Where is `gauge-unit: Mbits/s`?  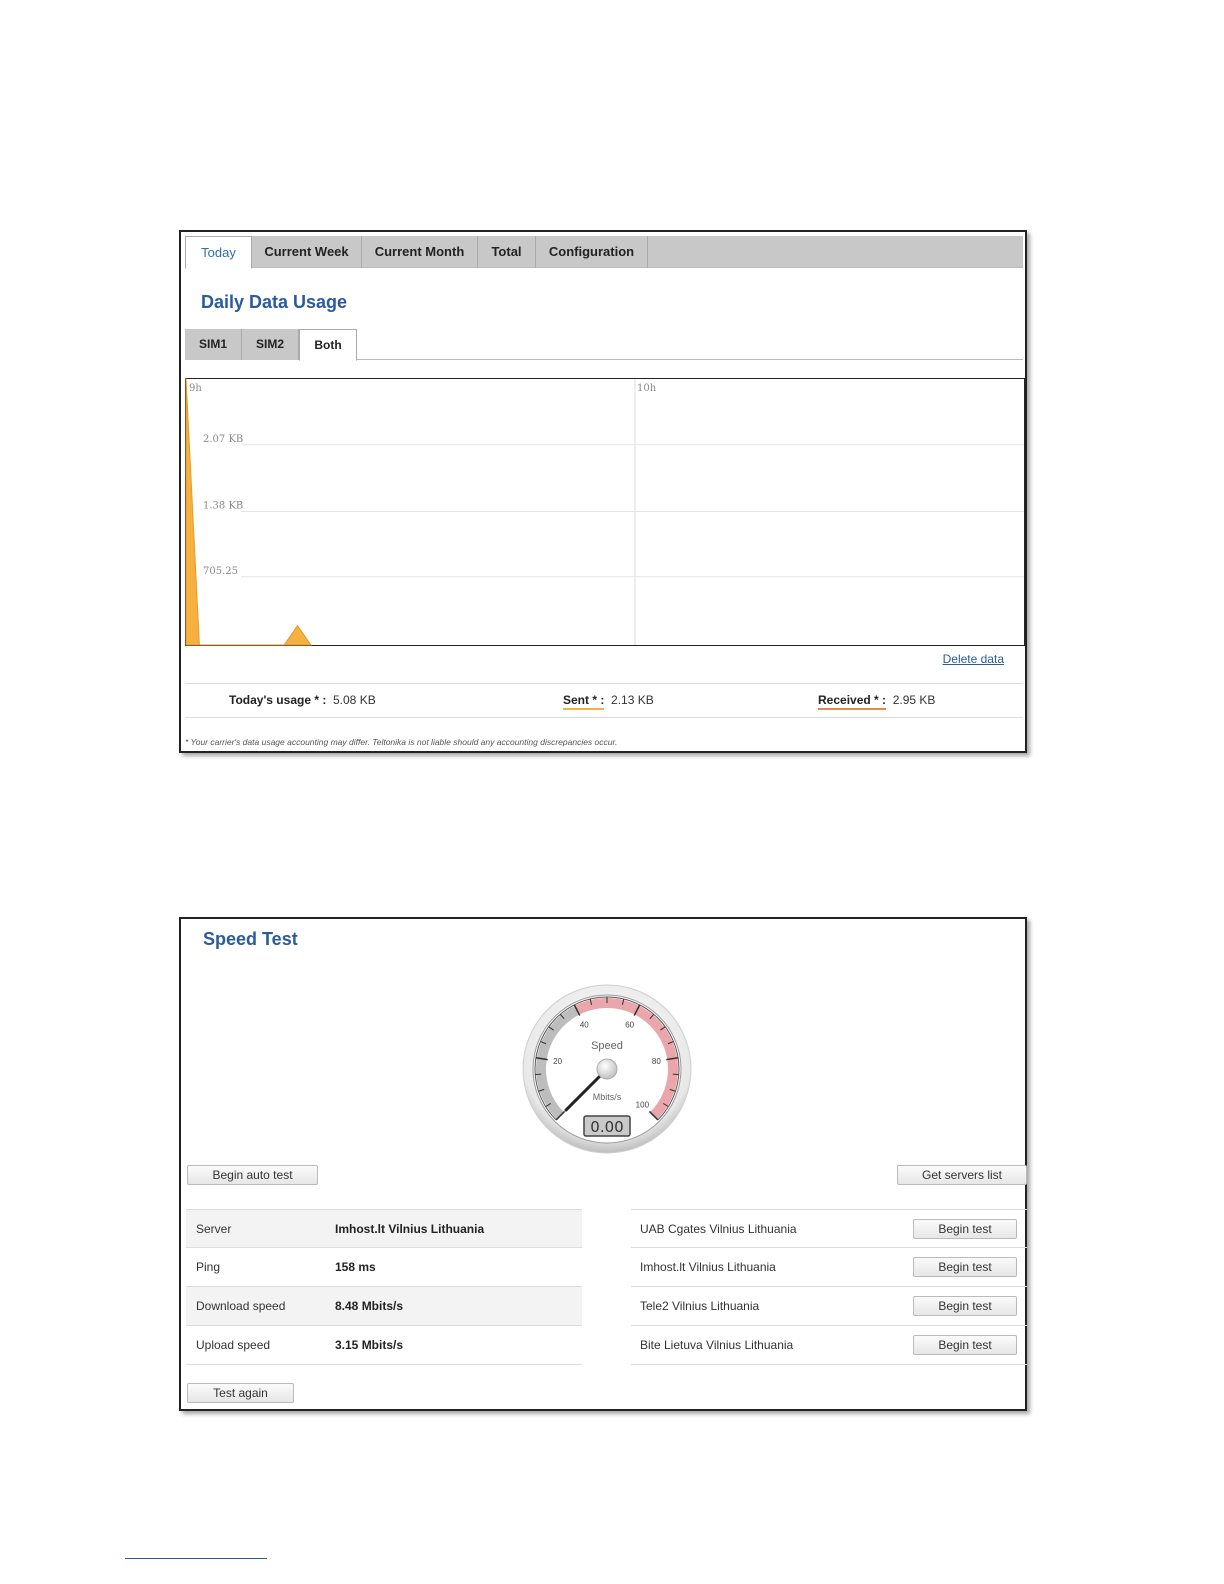
gauge-unit: Mbits/s is located at coordinates (607, 1097).